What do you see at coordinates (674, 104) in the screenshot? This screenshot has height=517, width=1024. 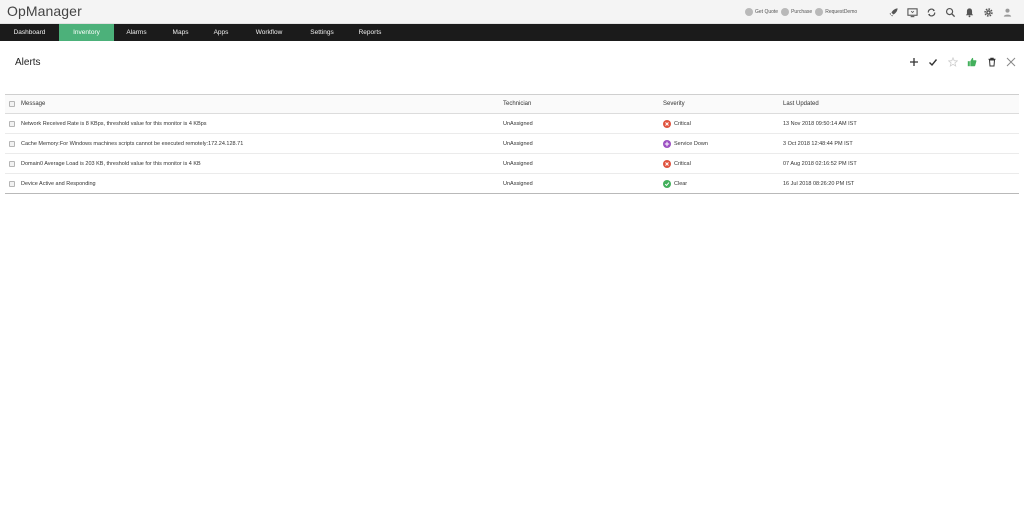 I see `column-severity: Severity` at bounding box center [674, 104].